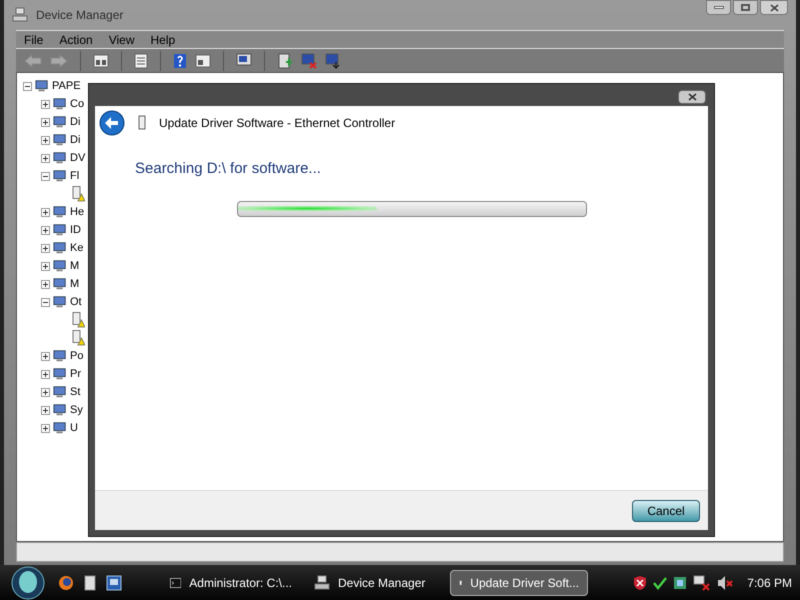 The image size is (800, 600). What do you see at coordinates (75, 176) in the screenshot?
I see `tree-item-label: Fl` at bounding box center [75, 176].